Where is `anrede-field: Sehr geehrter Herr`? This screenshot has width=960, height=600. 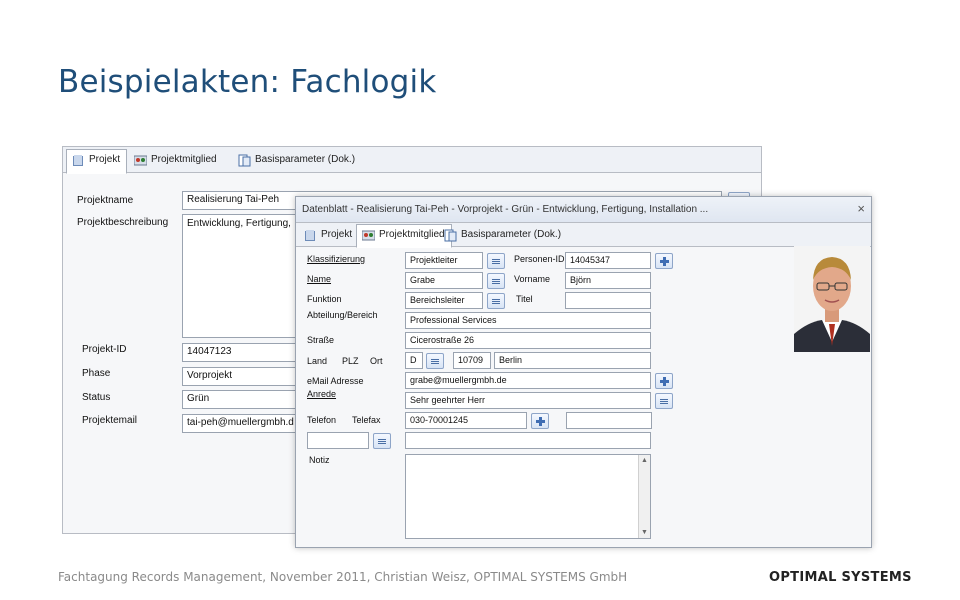 anrede-field: Sehr geehrter Herr is located at coordinates (528, 400).